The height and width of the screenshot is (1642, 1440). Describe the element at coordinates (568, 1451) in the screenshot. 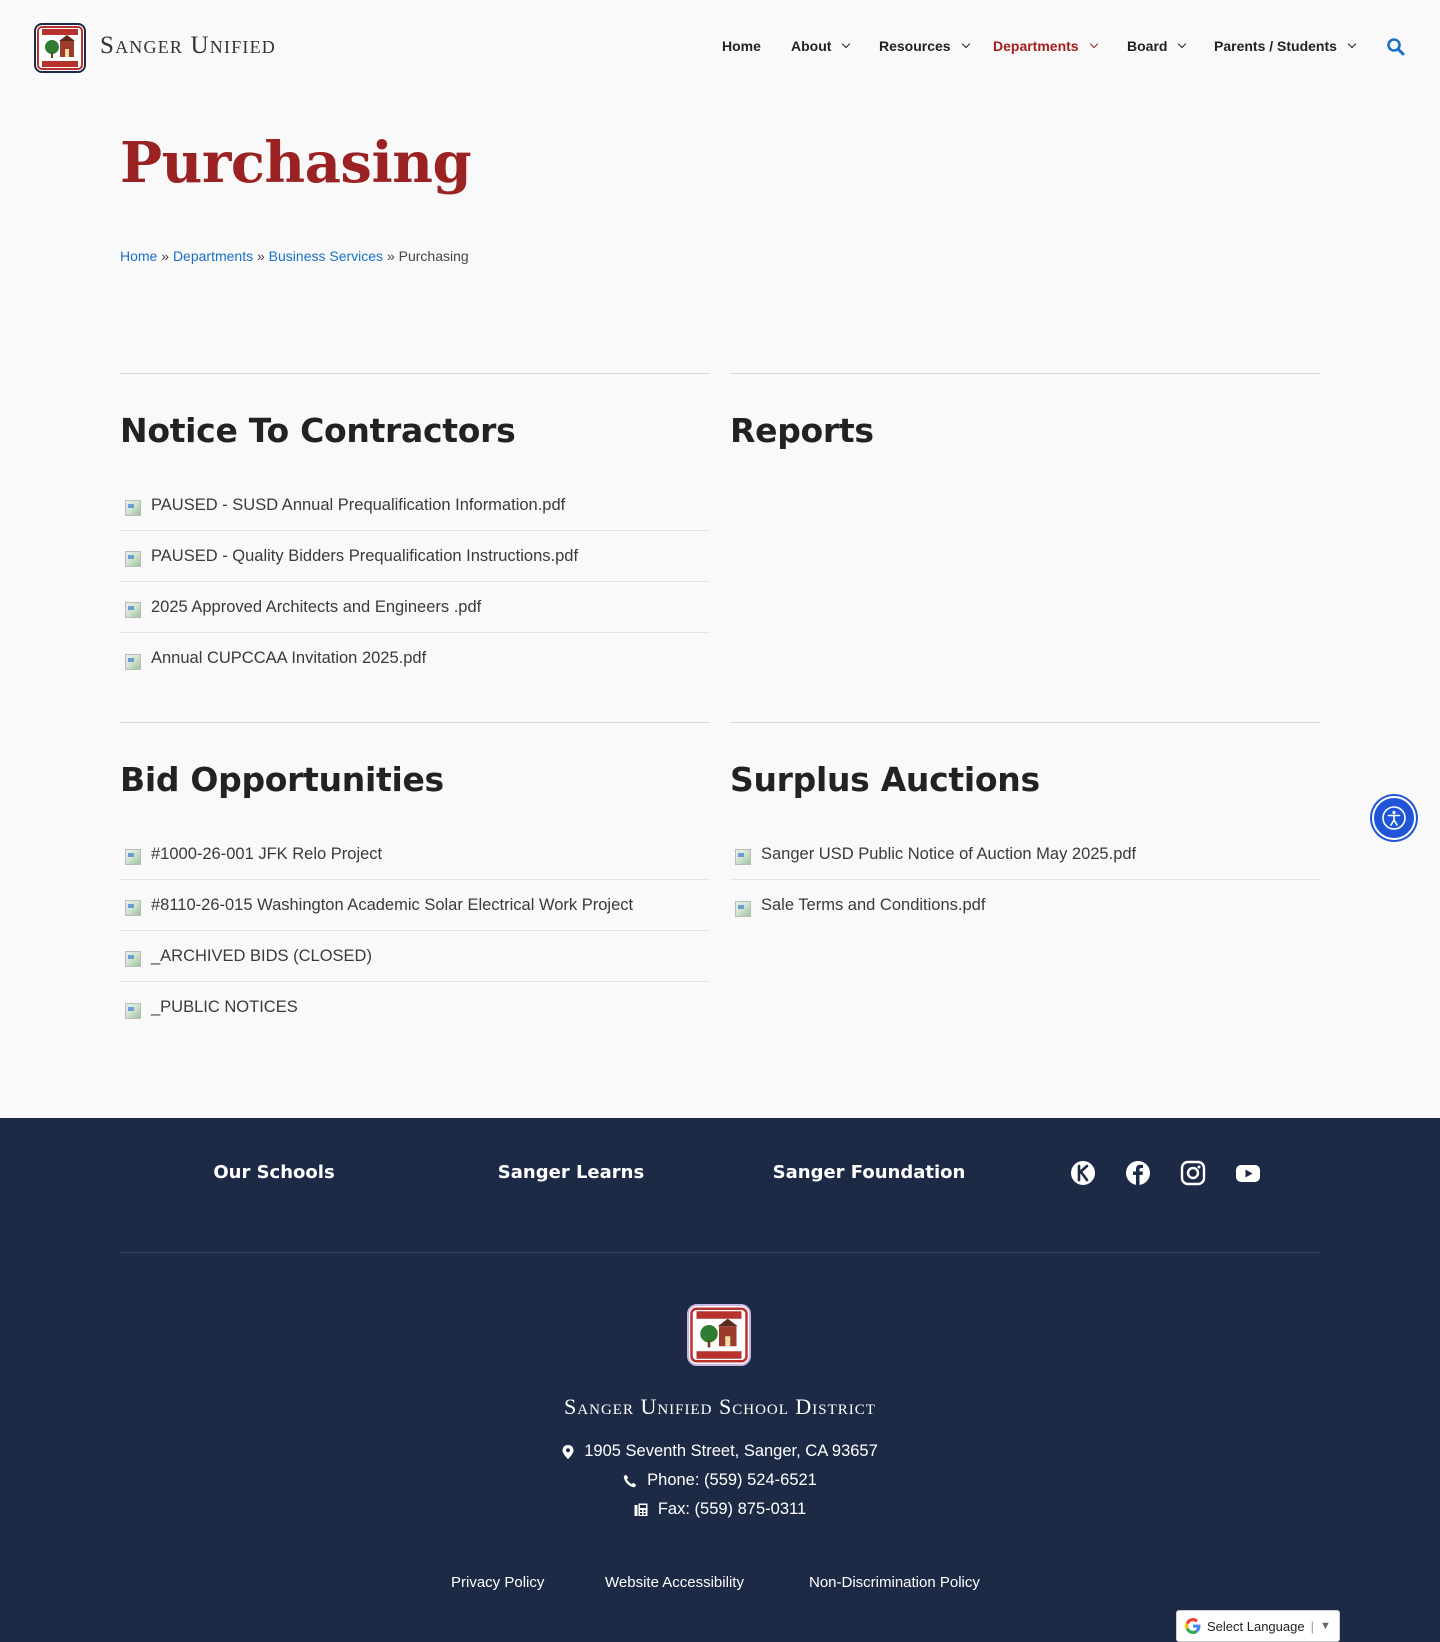

I see `map-pin-icon` at that location.